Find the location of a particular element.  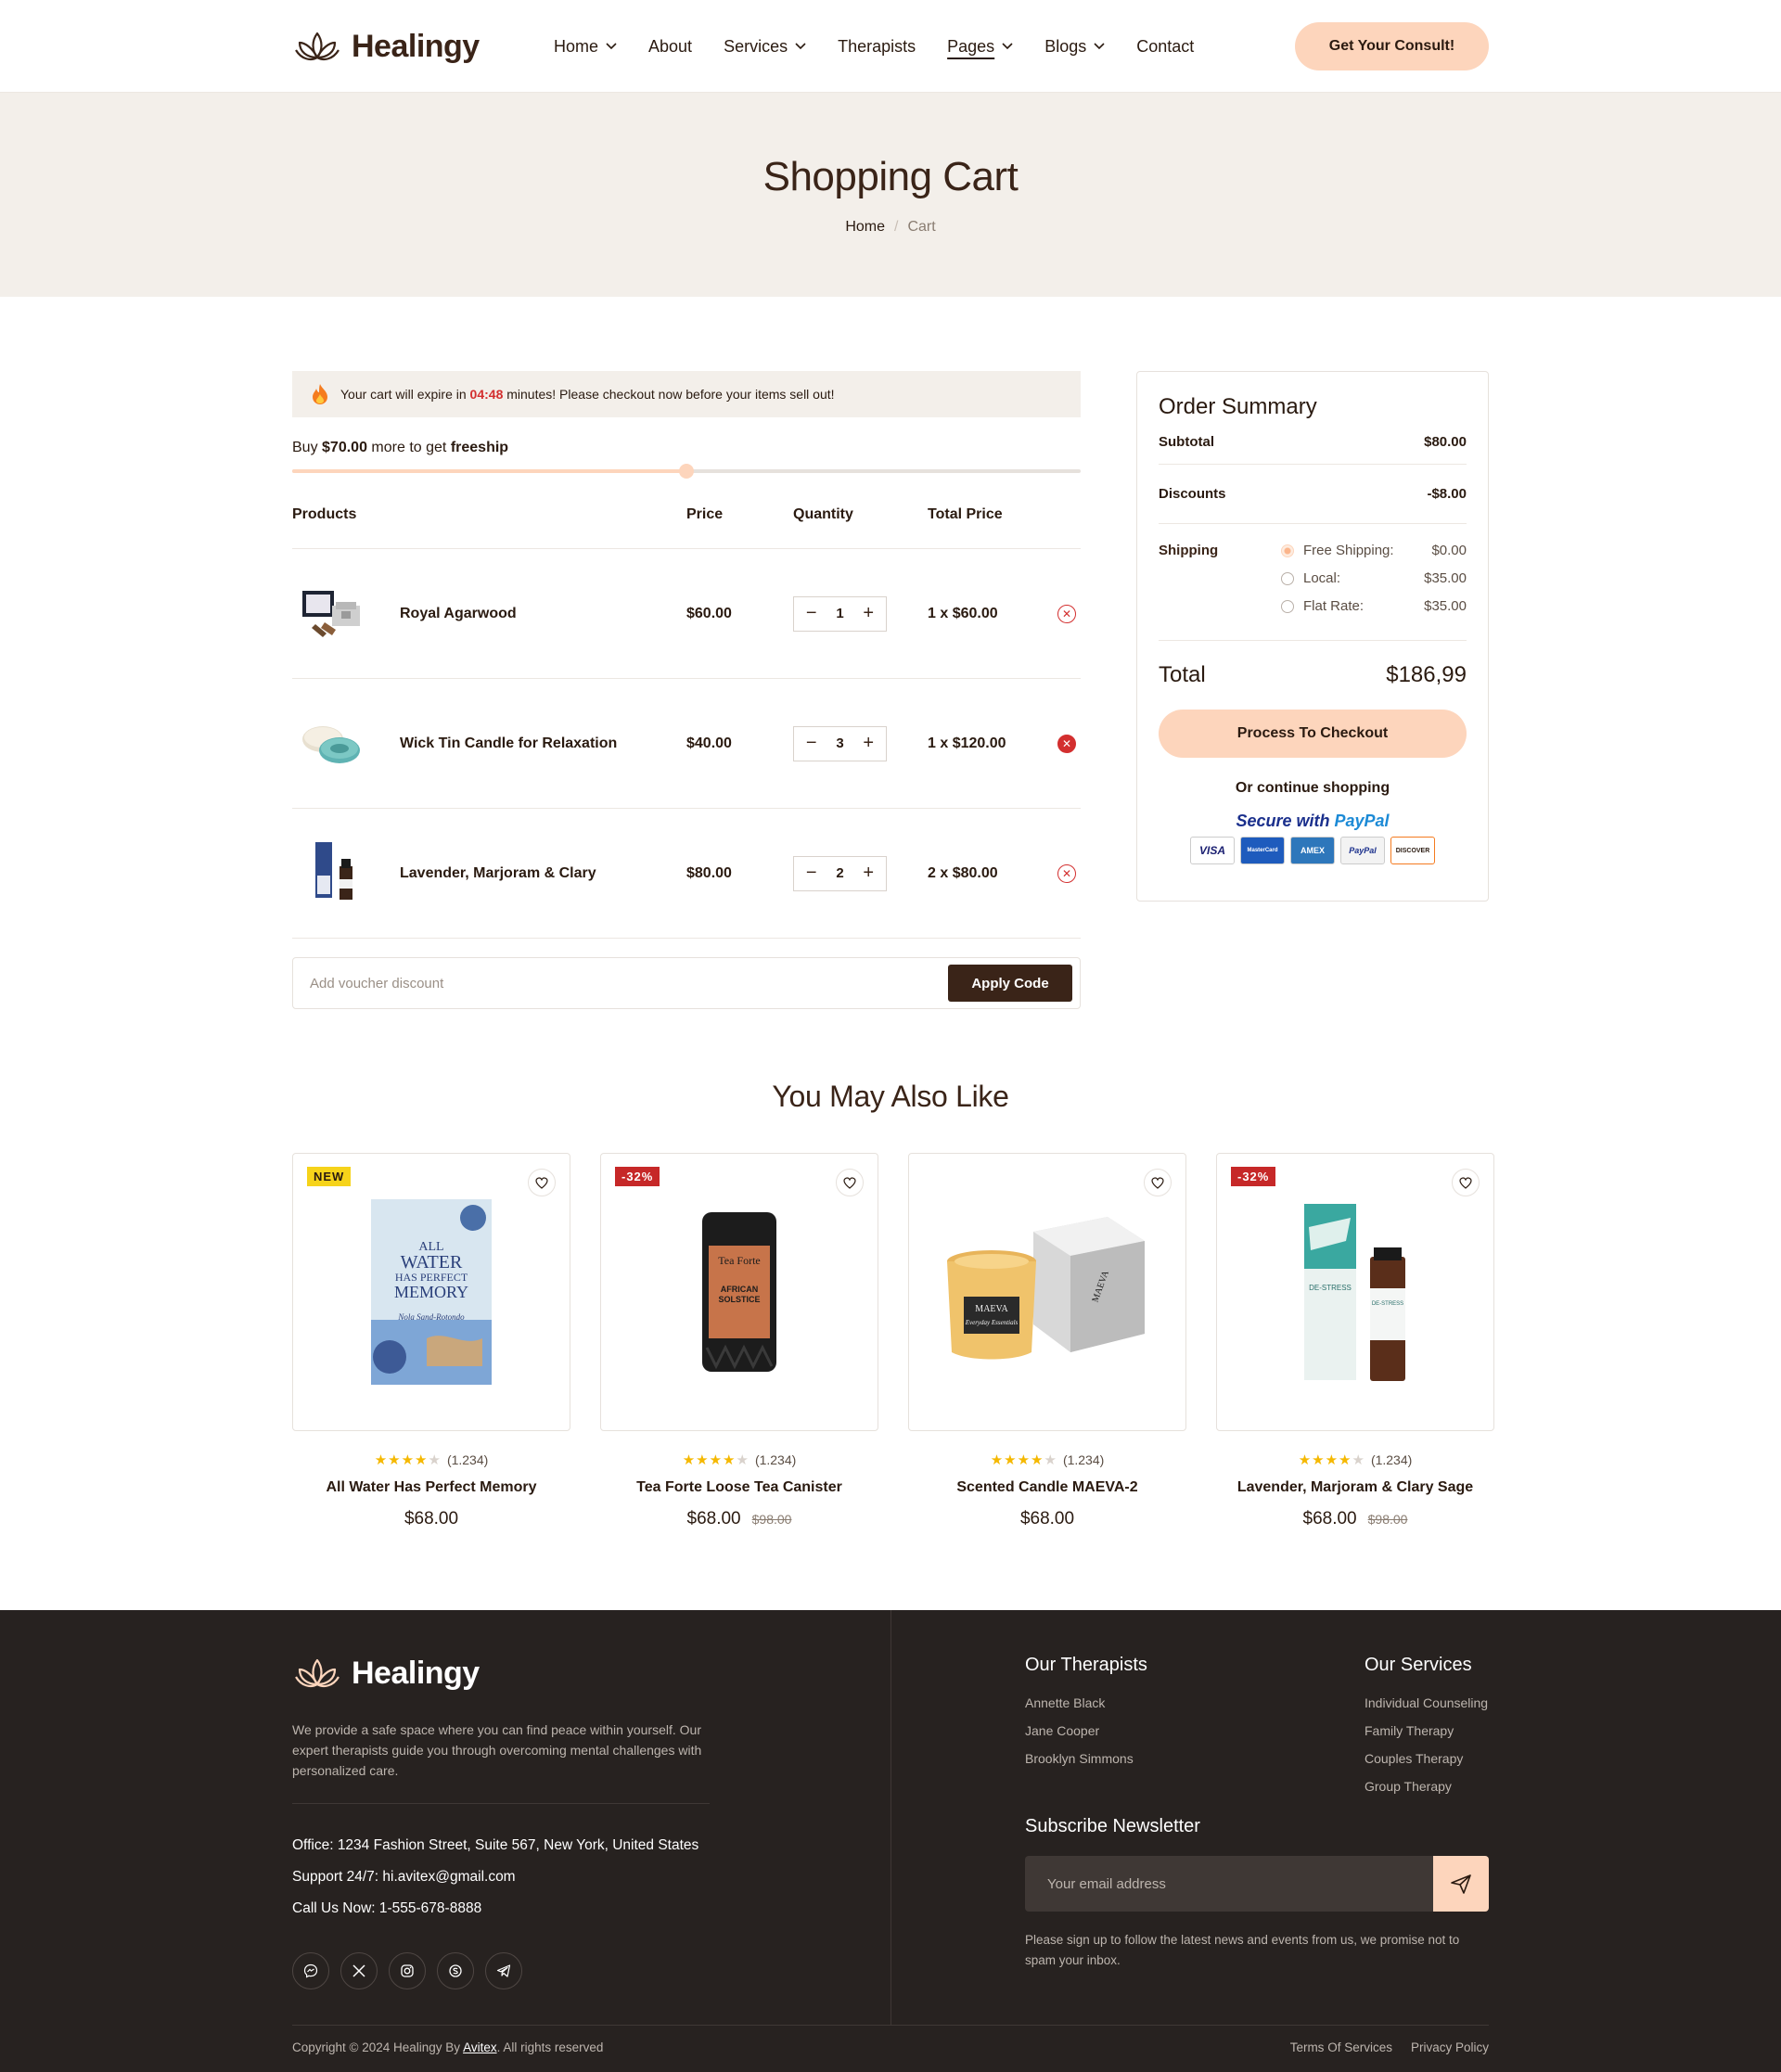

nav-item-contact: Contact is located at coordinates (1165, 47).